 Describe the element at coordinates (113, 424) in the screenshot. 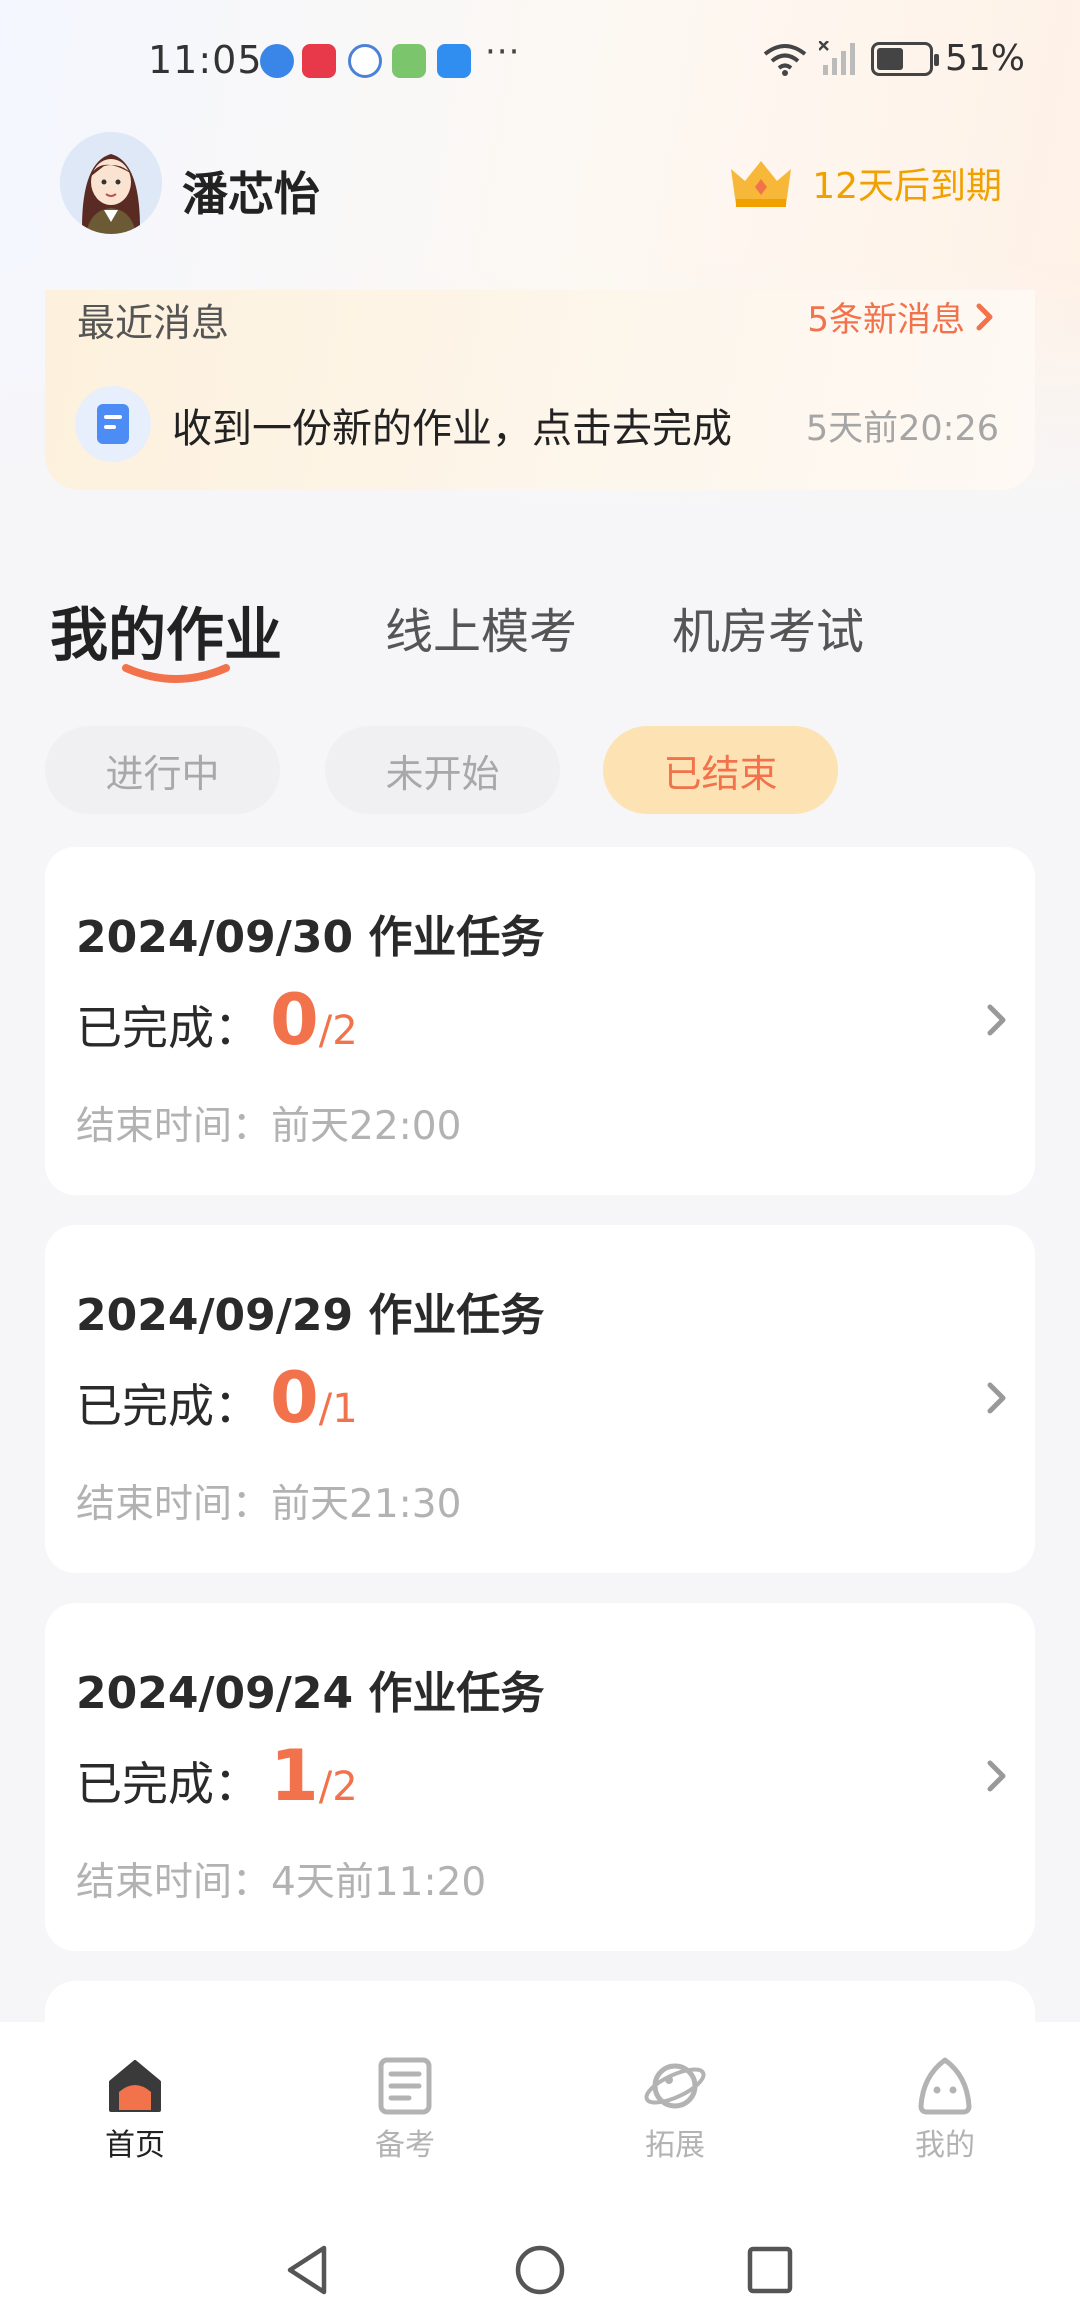

I see `message-document-icon` at that location.